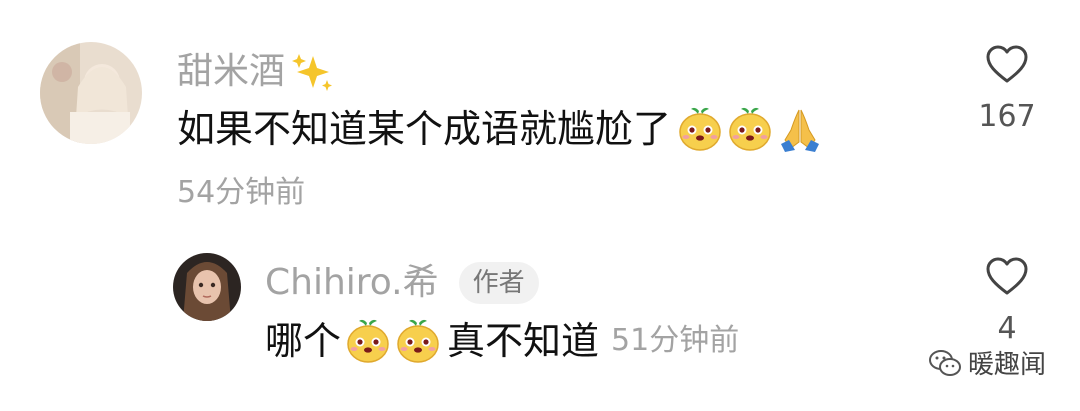 This screenshot has height=411, width=1080. I want to click on wechat-logo-icon, so click(945, 363).